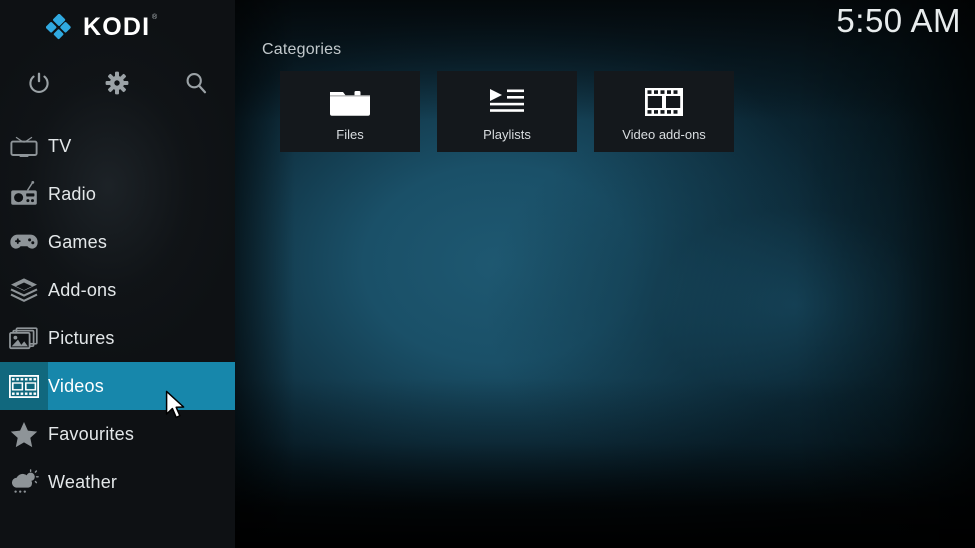 This screenshot has height=548, width=975. What do you see at coordinates (117, 146) in the screenshot?
I see `sidebar-item-tv: TV` at bounding box center [117, 146].